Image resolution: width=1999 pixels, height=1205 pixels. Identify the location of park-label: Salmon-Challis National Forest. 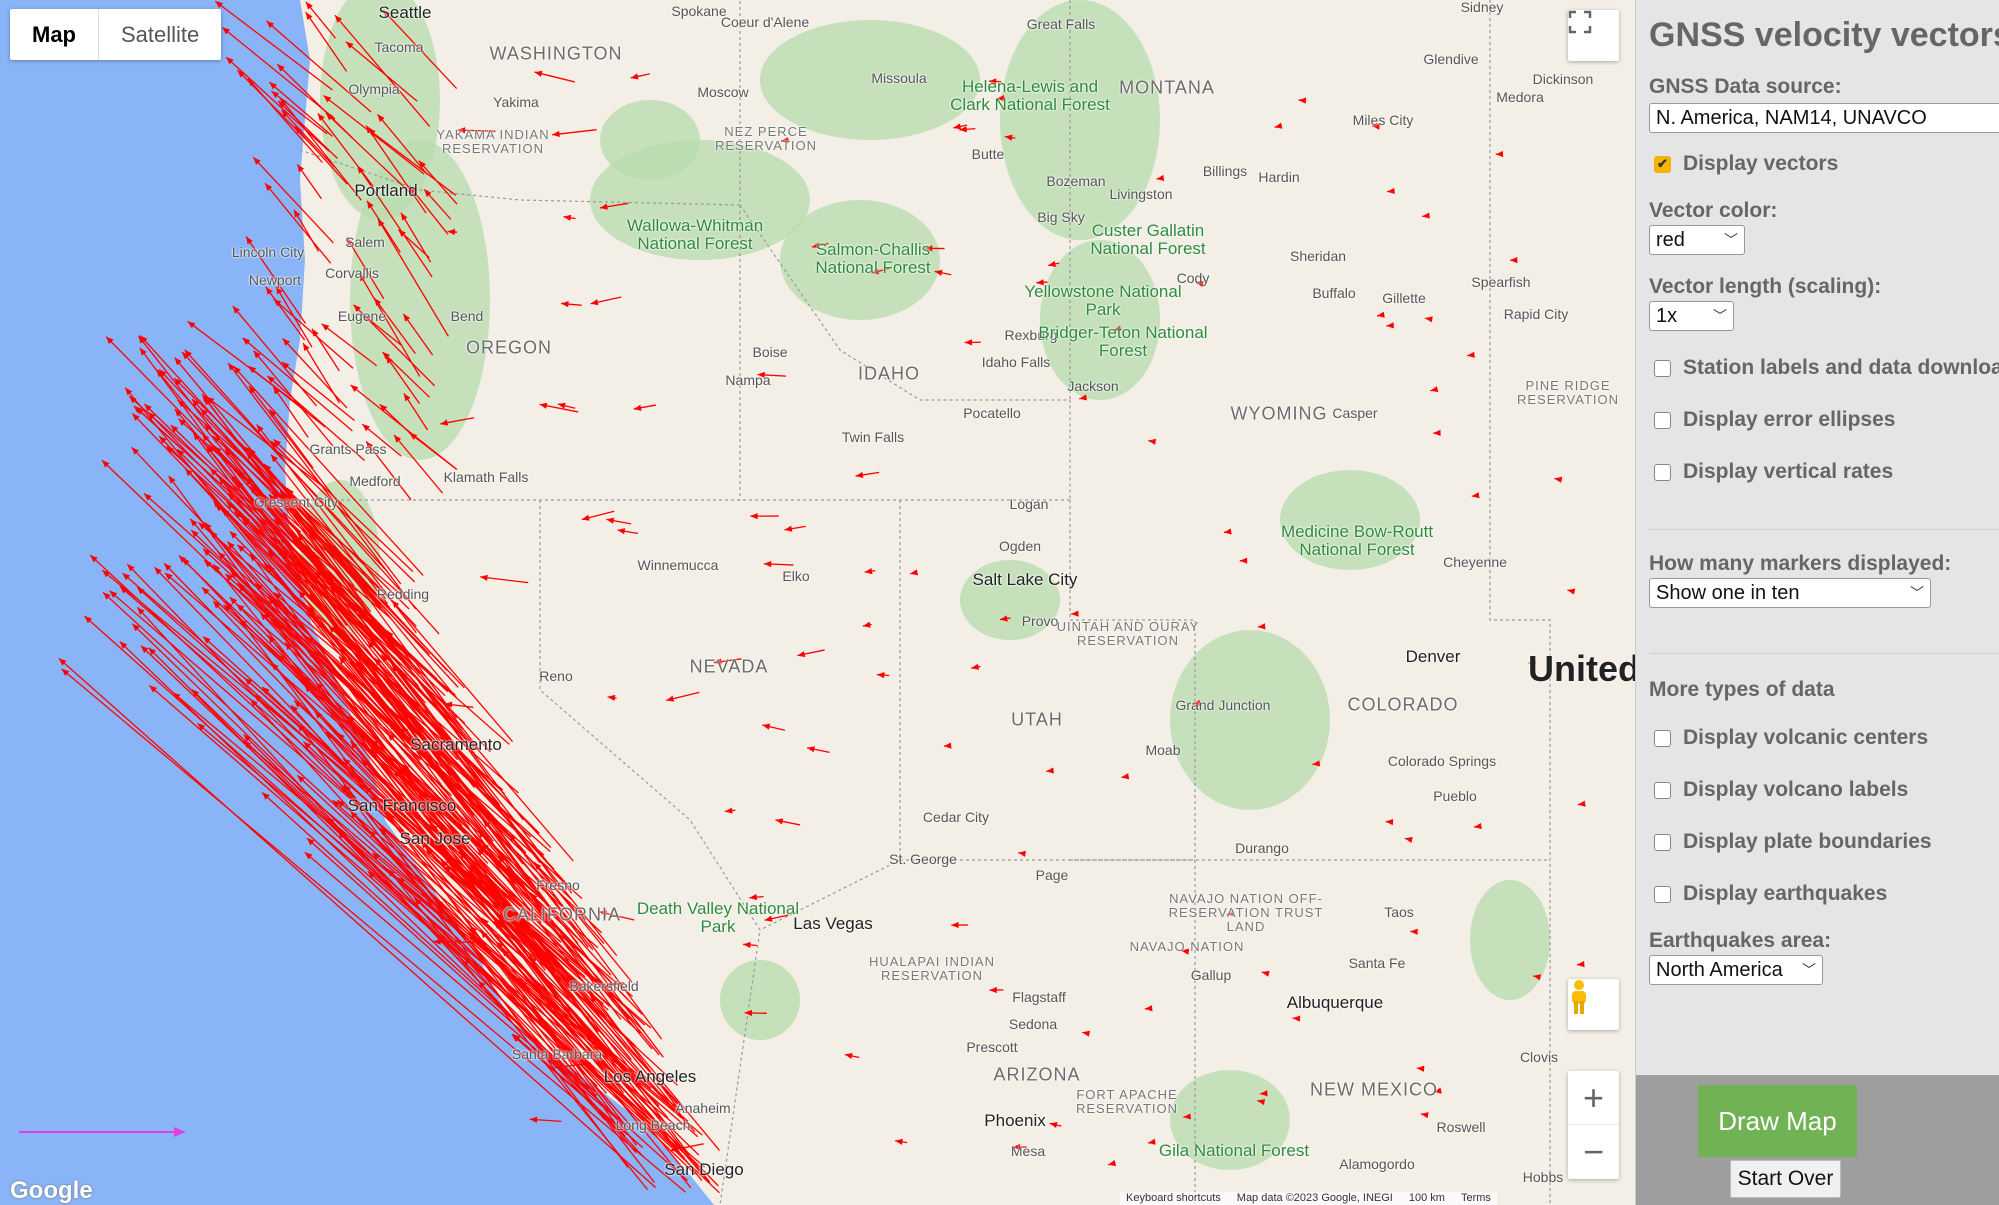
(873, 258).